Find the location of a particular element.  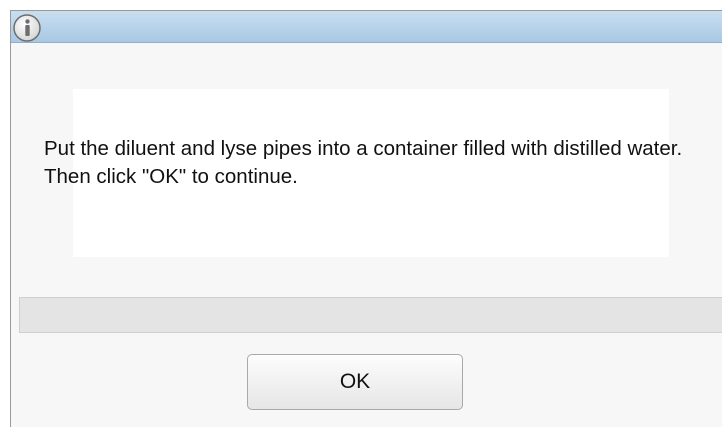

dialog-titlebar is located at coordinates (366, 27).